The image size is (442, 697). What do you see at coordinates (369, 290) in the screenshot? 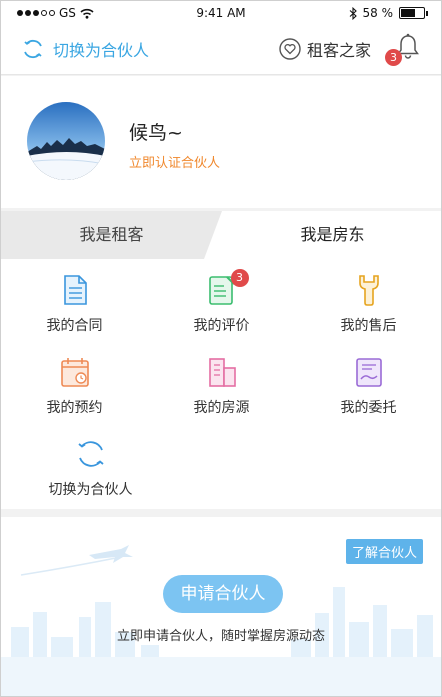
I see `wrench-icon` at bounding box center [369, 290].